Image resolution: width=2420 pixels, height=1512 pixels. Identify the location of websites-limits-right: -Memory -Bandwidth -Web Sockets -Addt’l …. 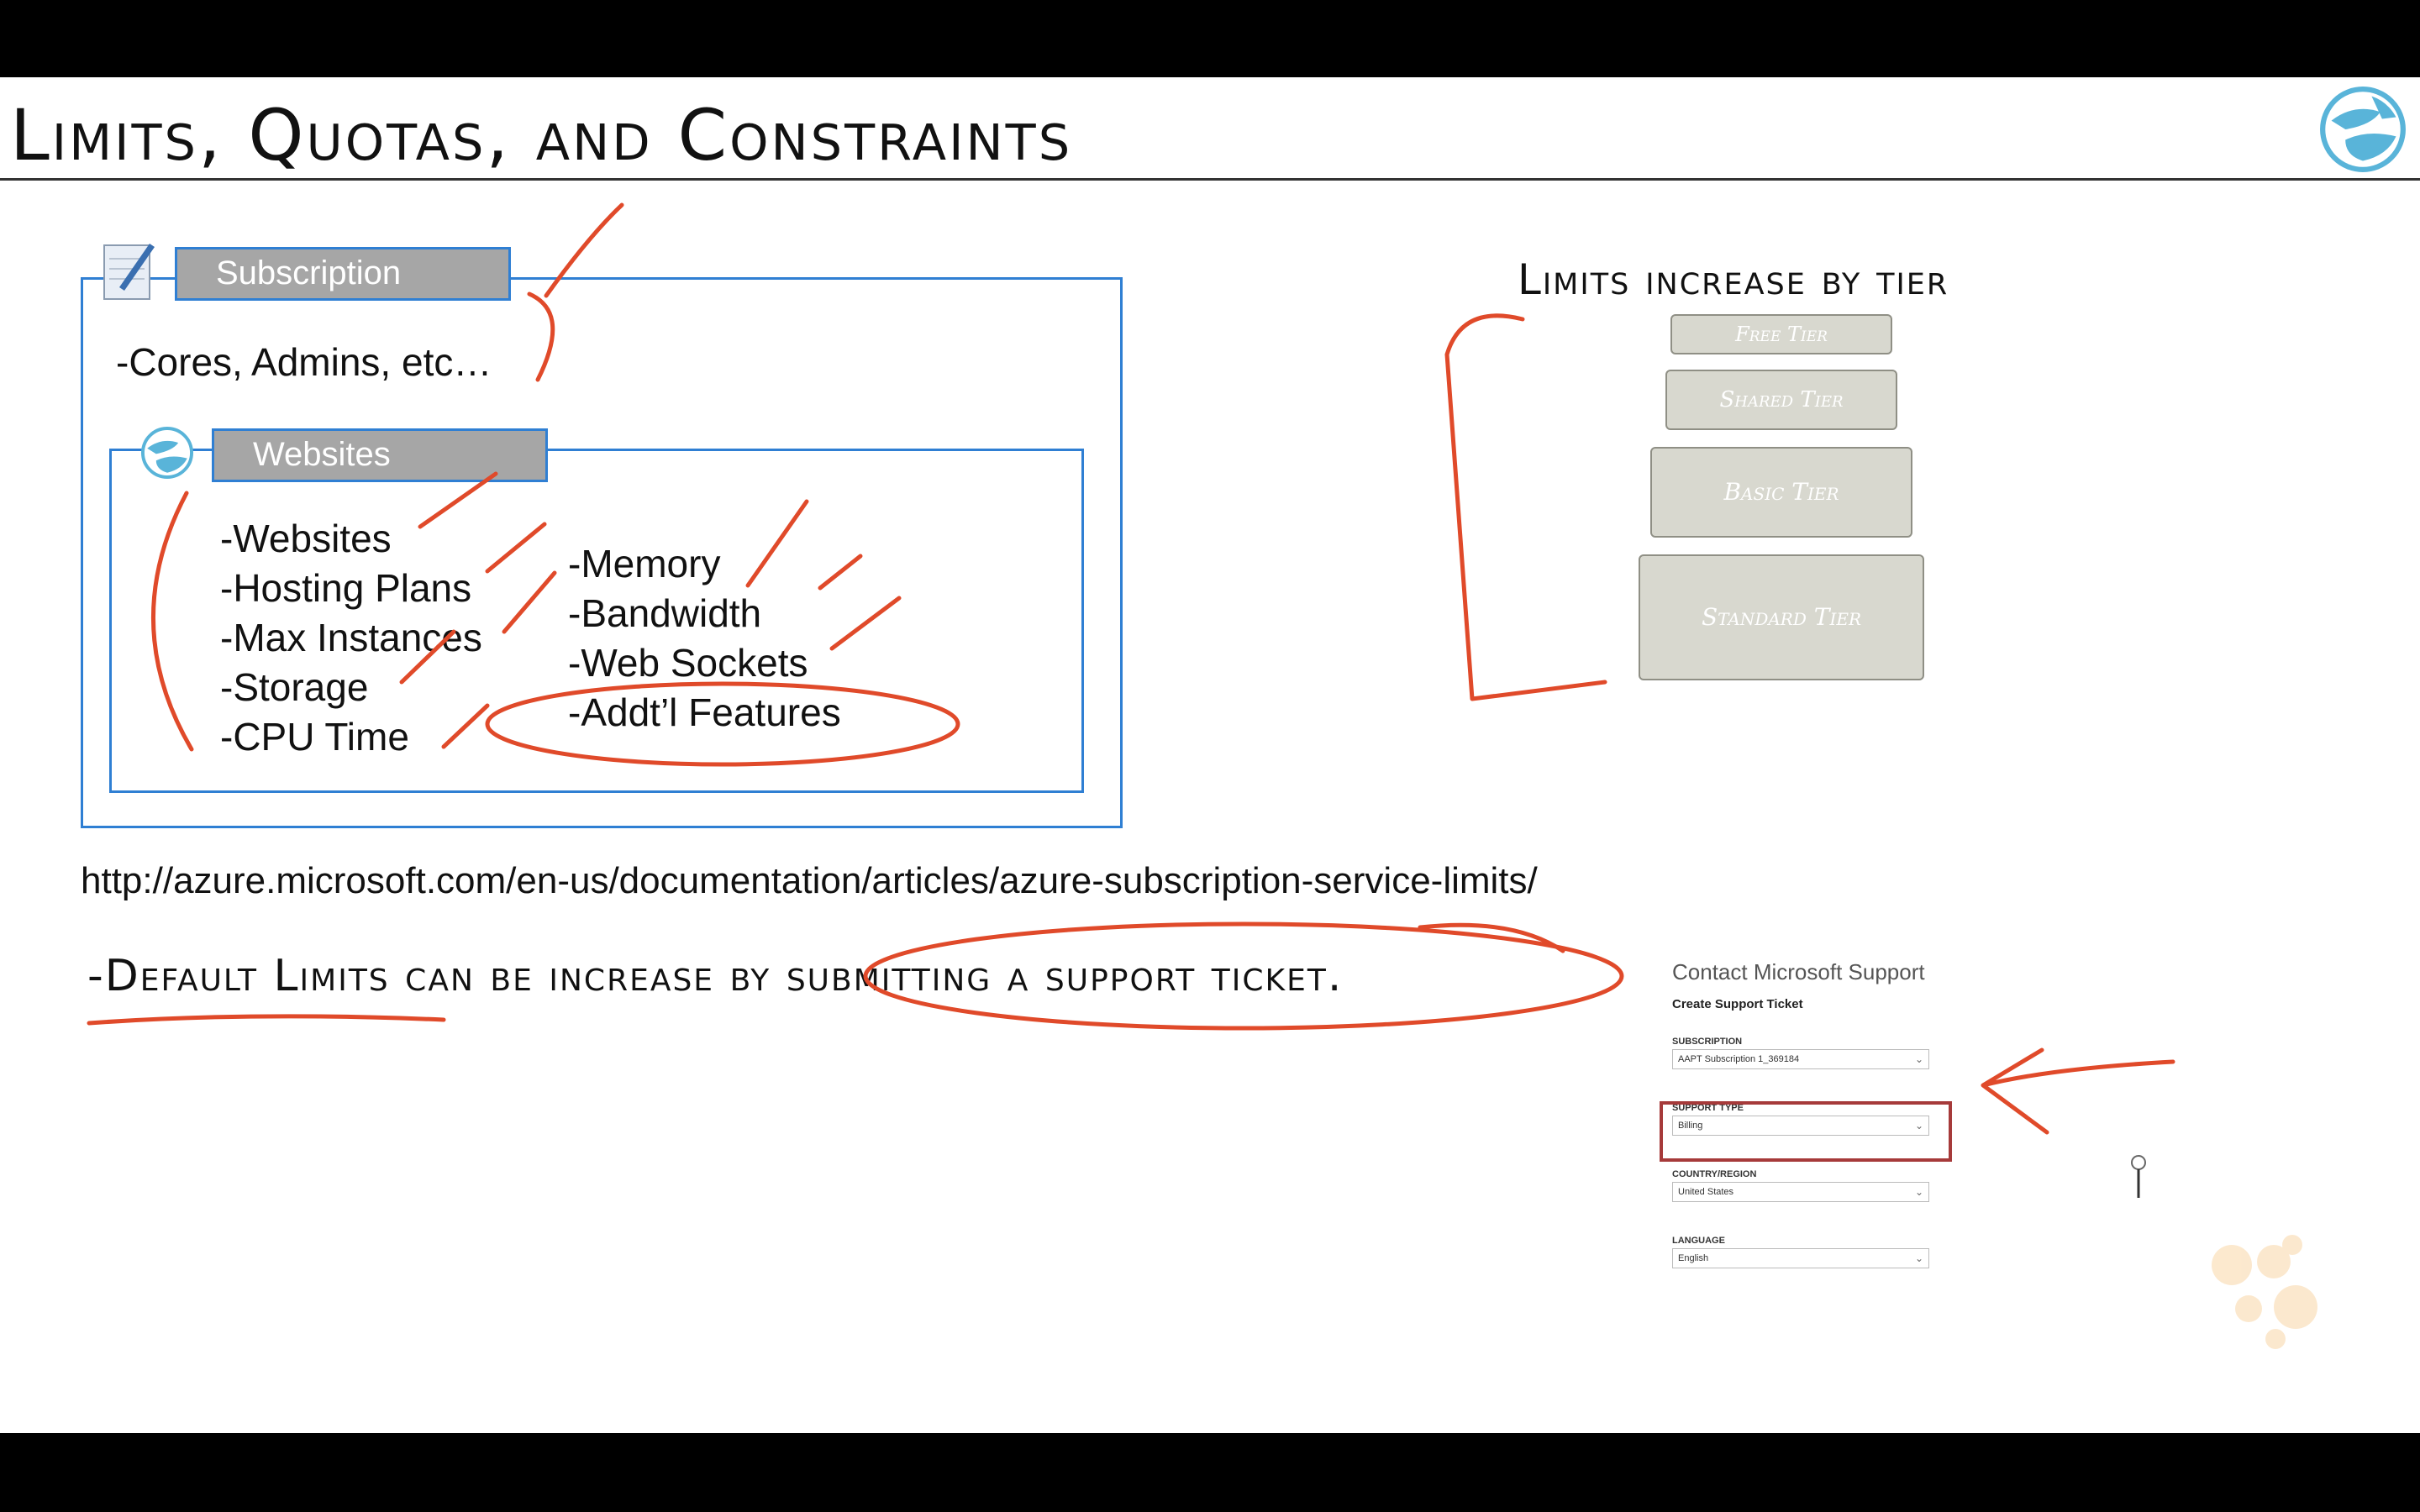
(704, 638).